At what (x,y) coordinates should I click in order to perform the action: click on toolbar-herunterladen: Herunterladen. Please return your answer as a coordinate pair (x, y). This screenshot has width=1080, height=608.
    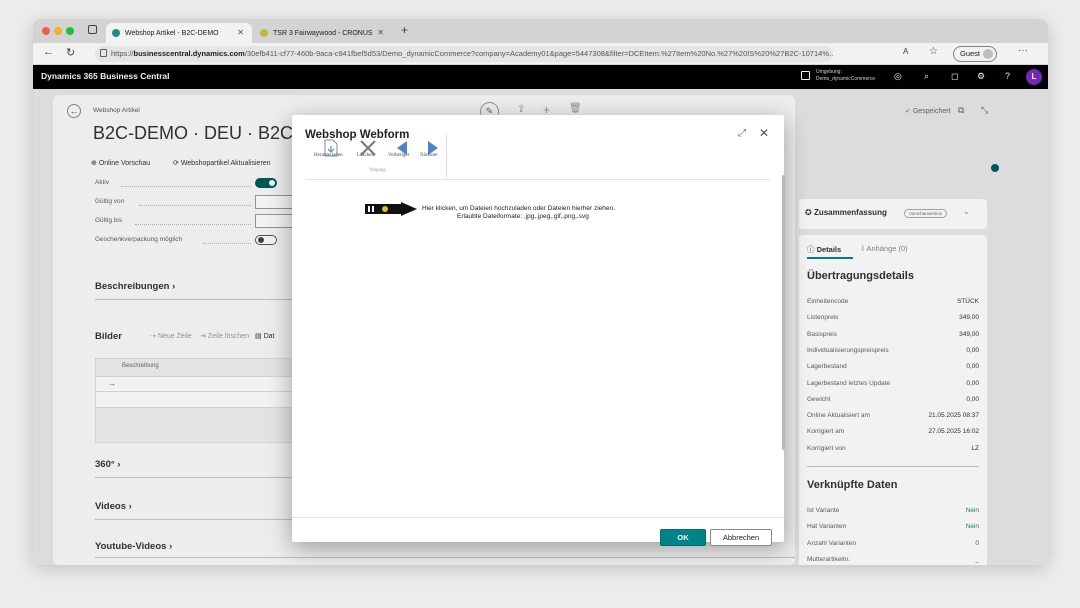
    Looking at the image, I should click on (328, 155).